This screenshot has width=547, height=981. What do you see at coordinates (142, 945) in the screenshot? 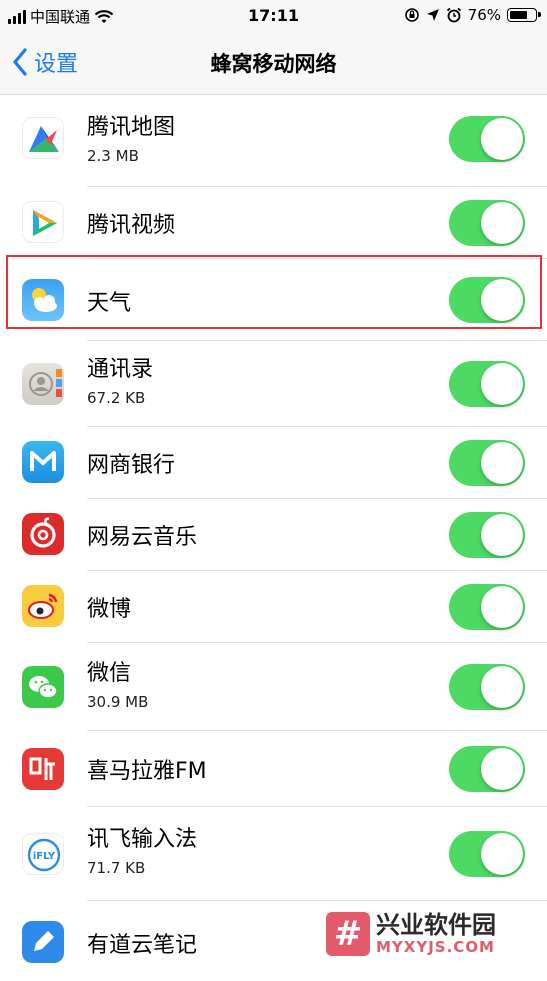
I see `app-name: 有道云笔记` at bounding box center [142, 945].